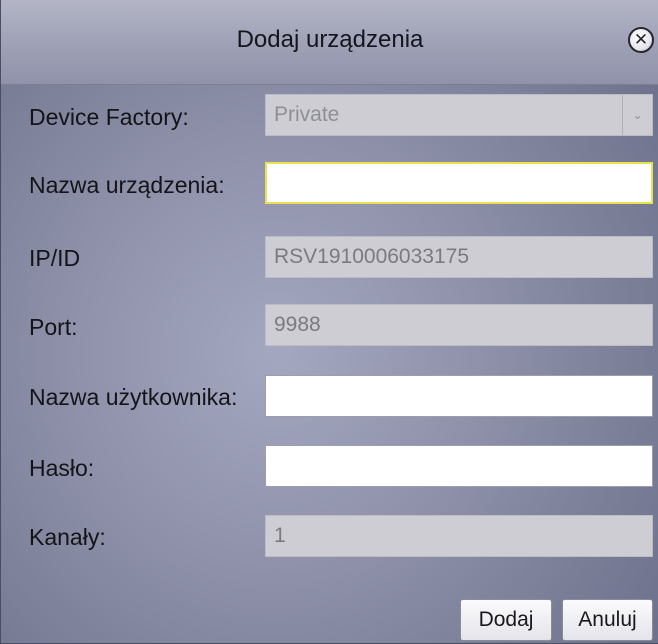  I want to click on port-label: Port:, so click(53, 327).